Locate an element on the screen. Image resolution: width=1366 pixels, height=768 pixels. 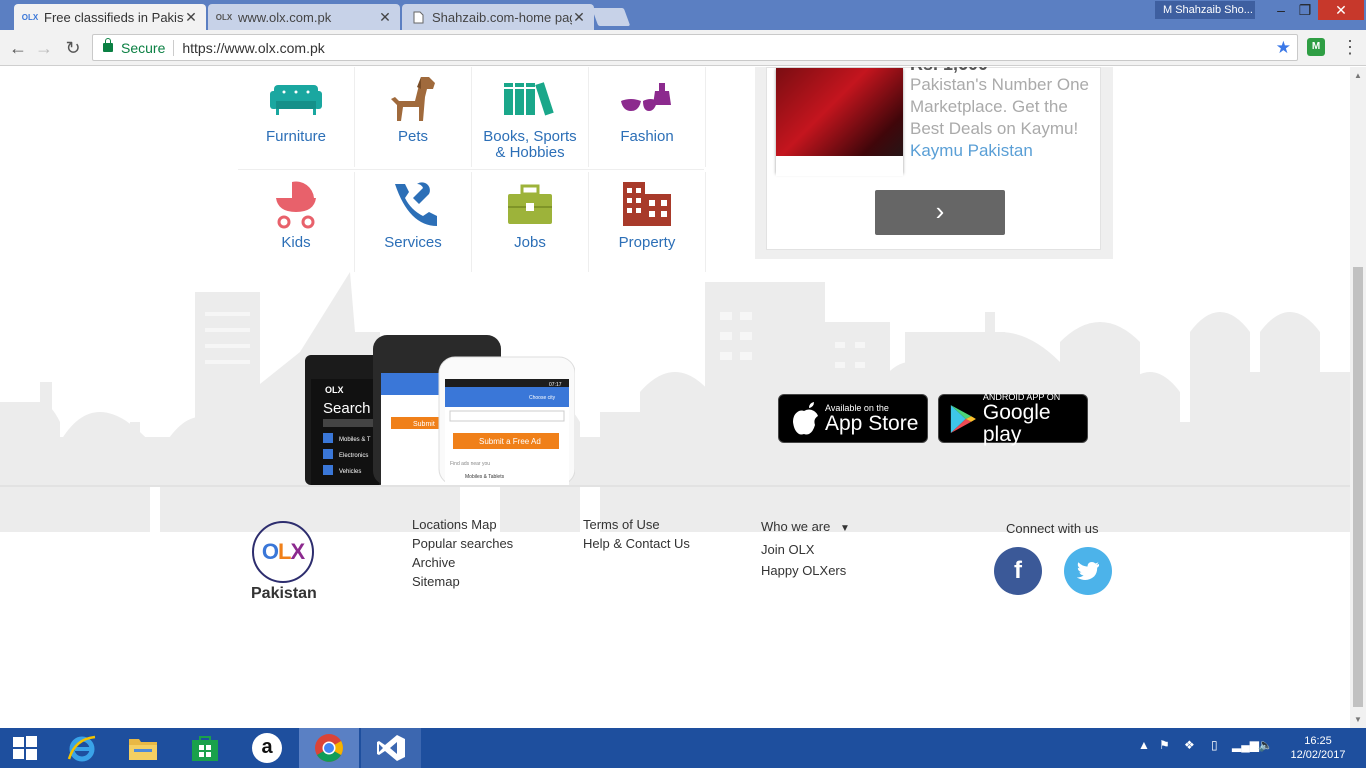
tab-olx-com-pk: OLX www.olx.com.pk ✕ is located at coordinates (304, 17).